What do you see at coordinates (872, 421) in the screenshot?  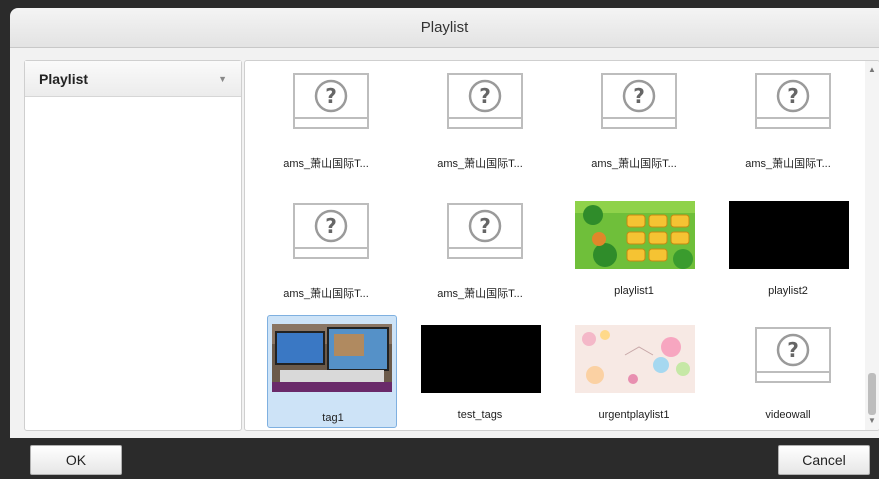 I see `scroll-down-icon: ▼` at bounding box center [872, 421].